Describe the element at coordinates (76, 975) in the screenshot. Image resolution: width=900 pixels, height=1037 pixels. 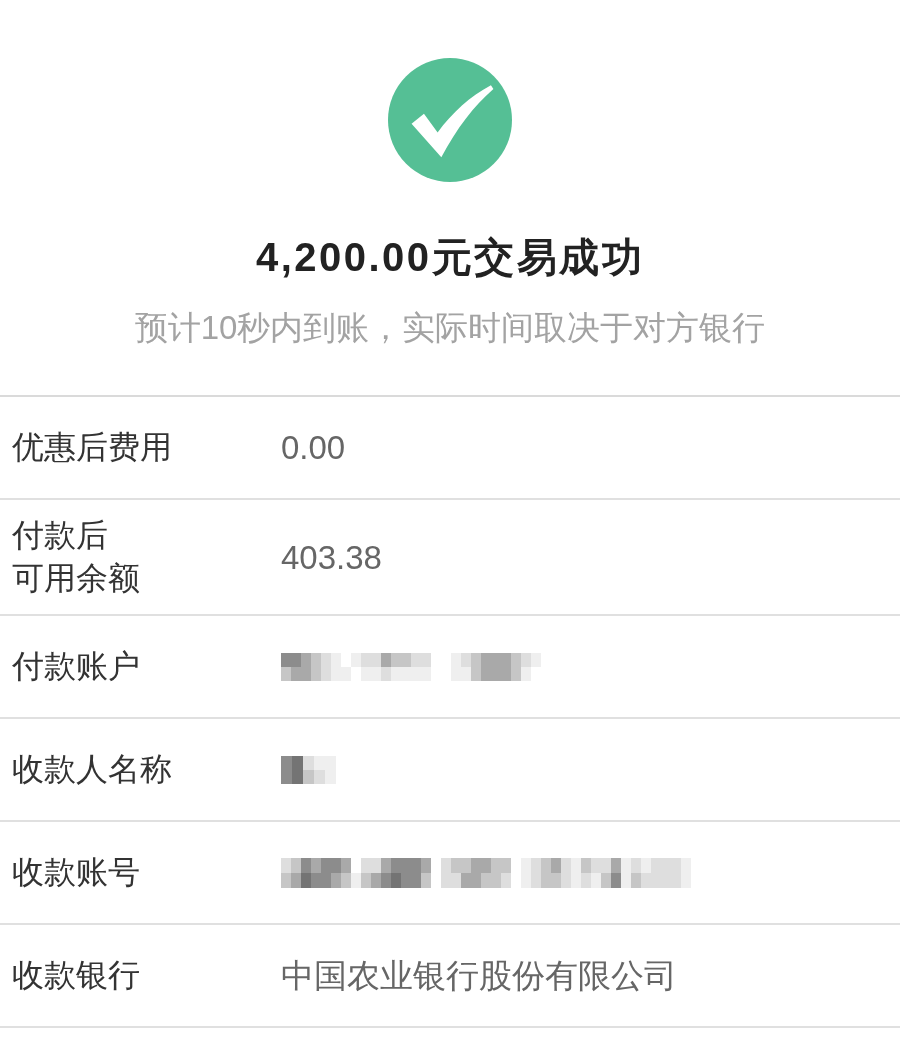
I see `field-label: 收款银行` at that location.